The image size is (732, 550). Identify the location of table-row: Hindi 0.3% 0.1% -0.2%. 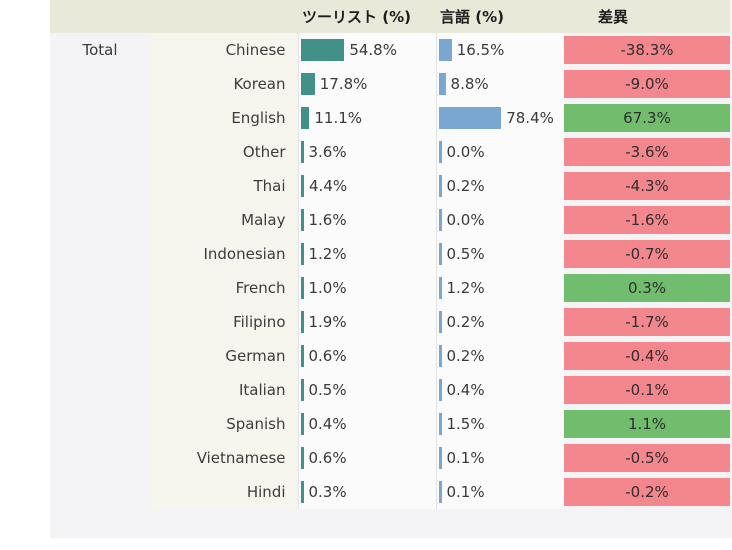
(390, 492).